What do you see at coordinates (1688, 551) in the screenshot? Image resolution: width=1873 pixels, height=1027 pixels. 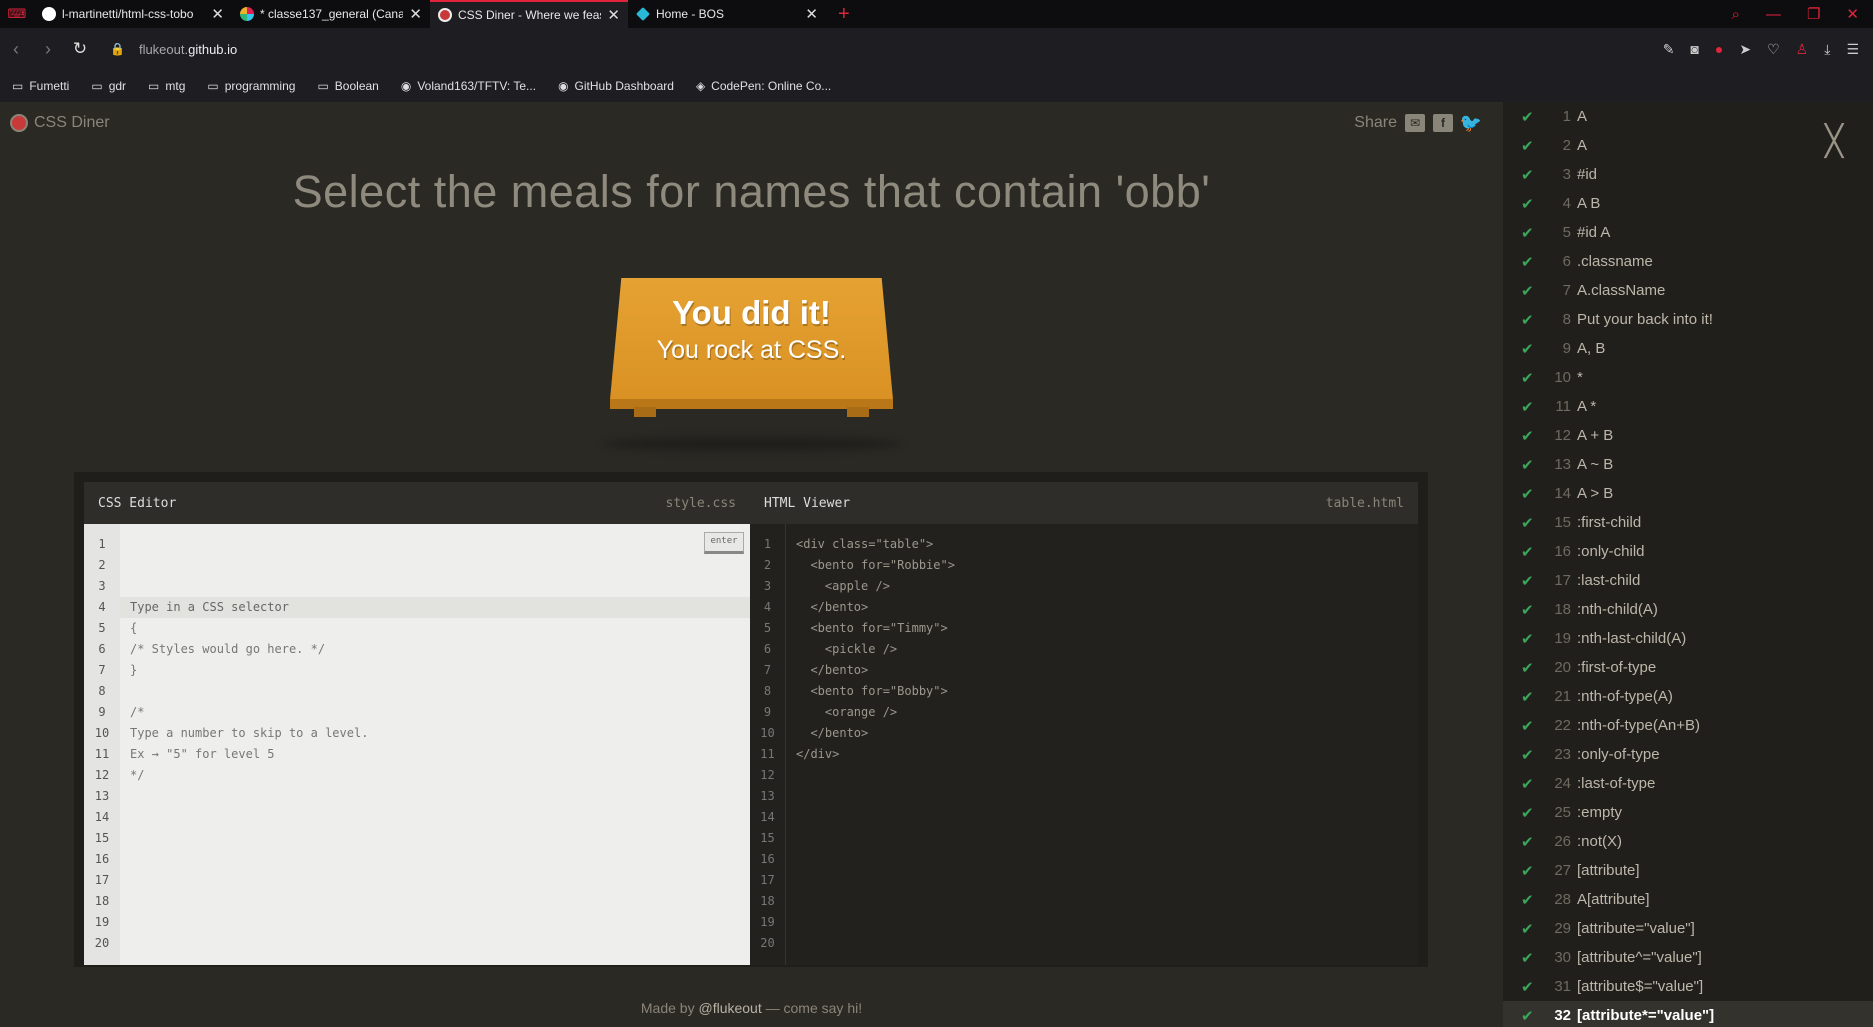 I see `level-item: ✔ 16:only-child` at bounding box center [1688, 551].